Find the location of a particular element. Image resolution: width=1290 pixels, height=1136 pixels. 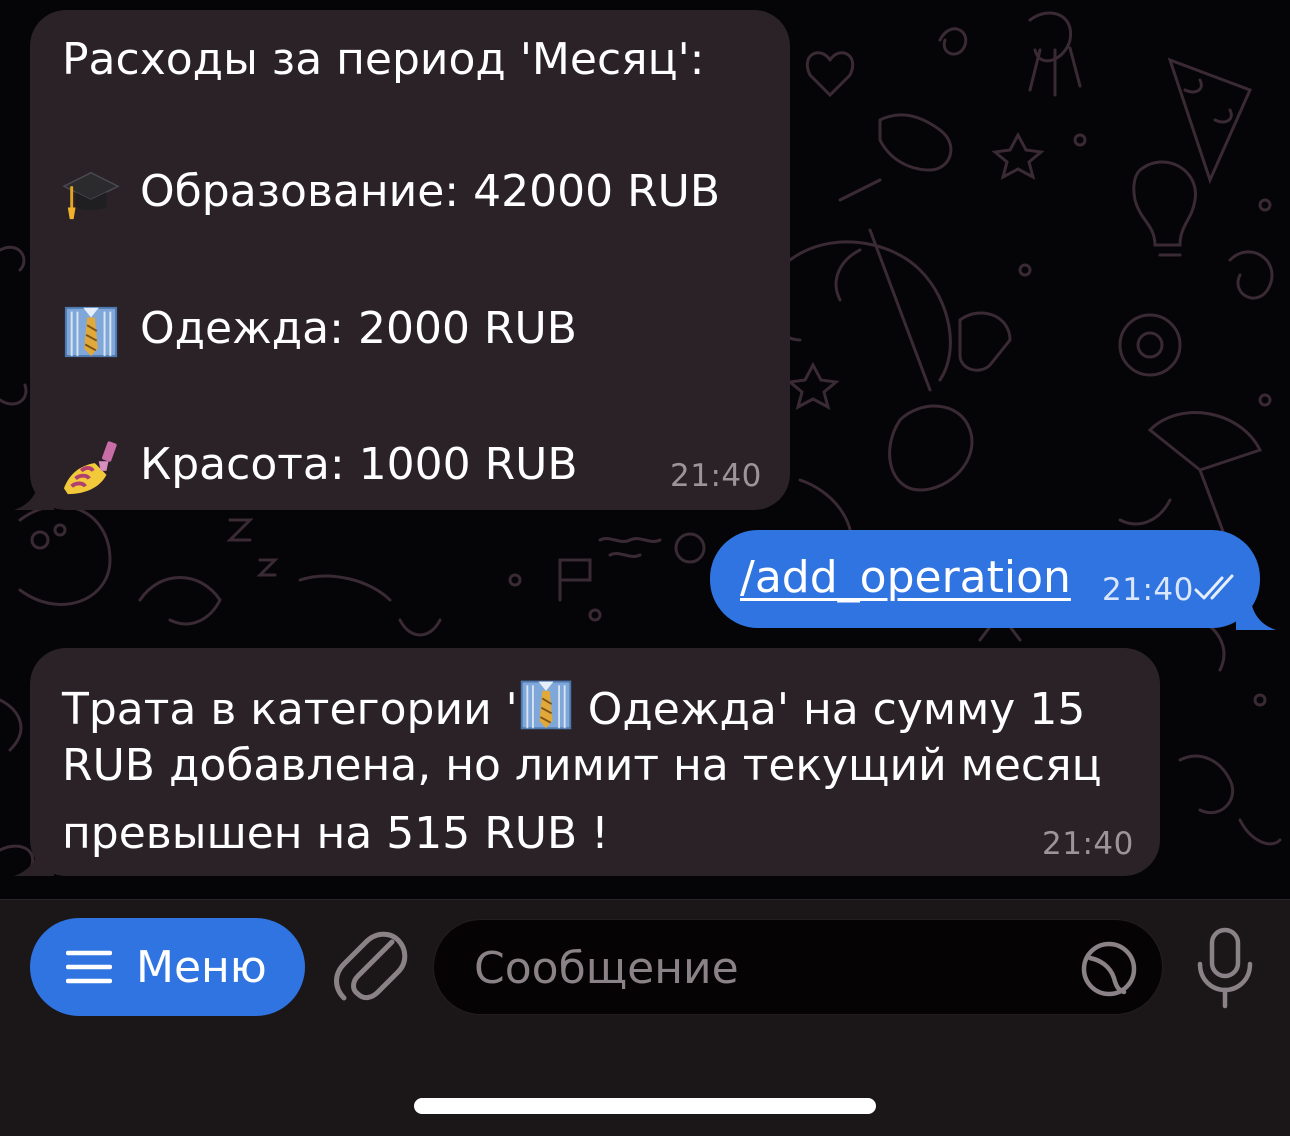

warning-line-1-after: Одежда' на сумму 15 is located at coordinates (829, 709).